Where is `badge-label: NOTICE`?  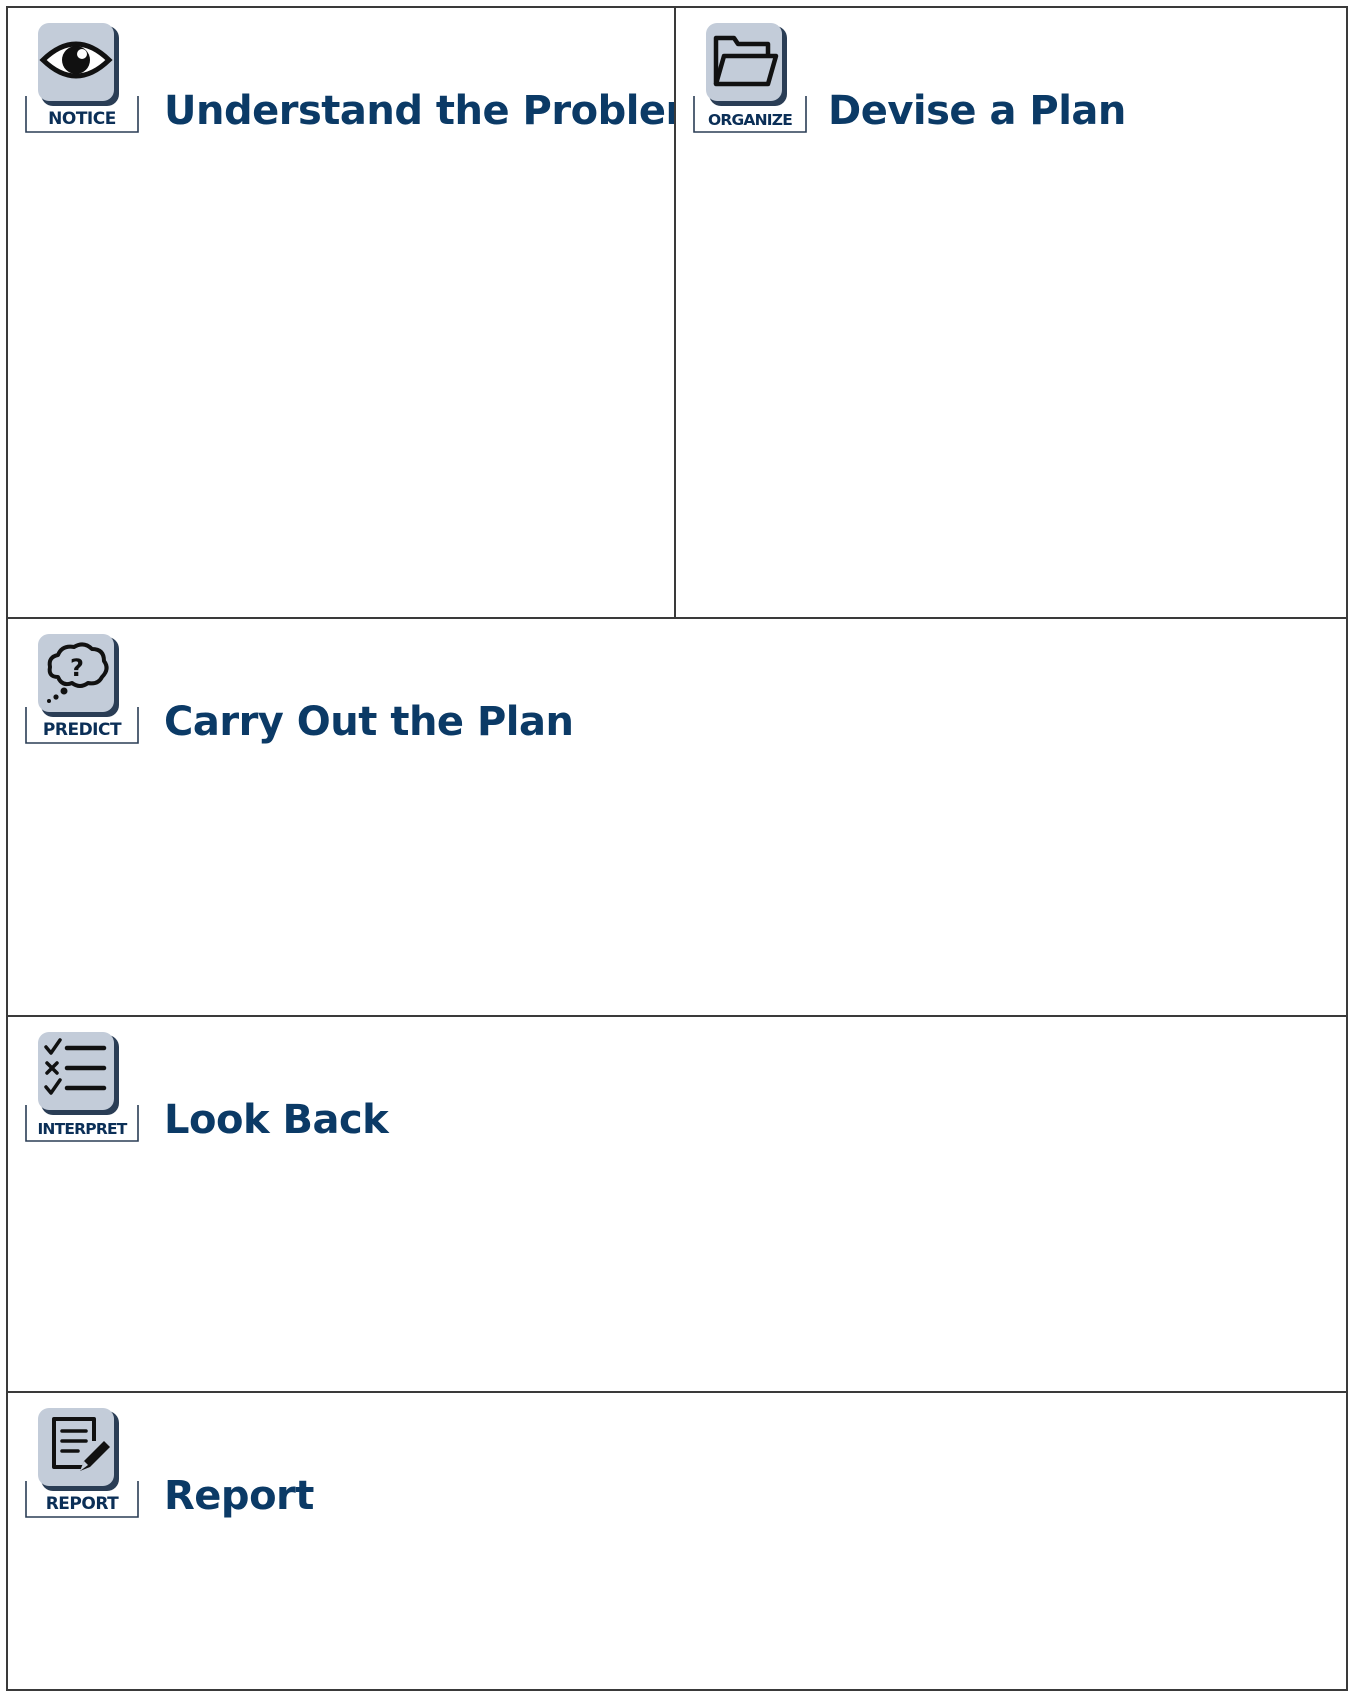
badge-label: NOTICE is located at coordinates (82, 119).